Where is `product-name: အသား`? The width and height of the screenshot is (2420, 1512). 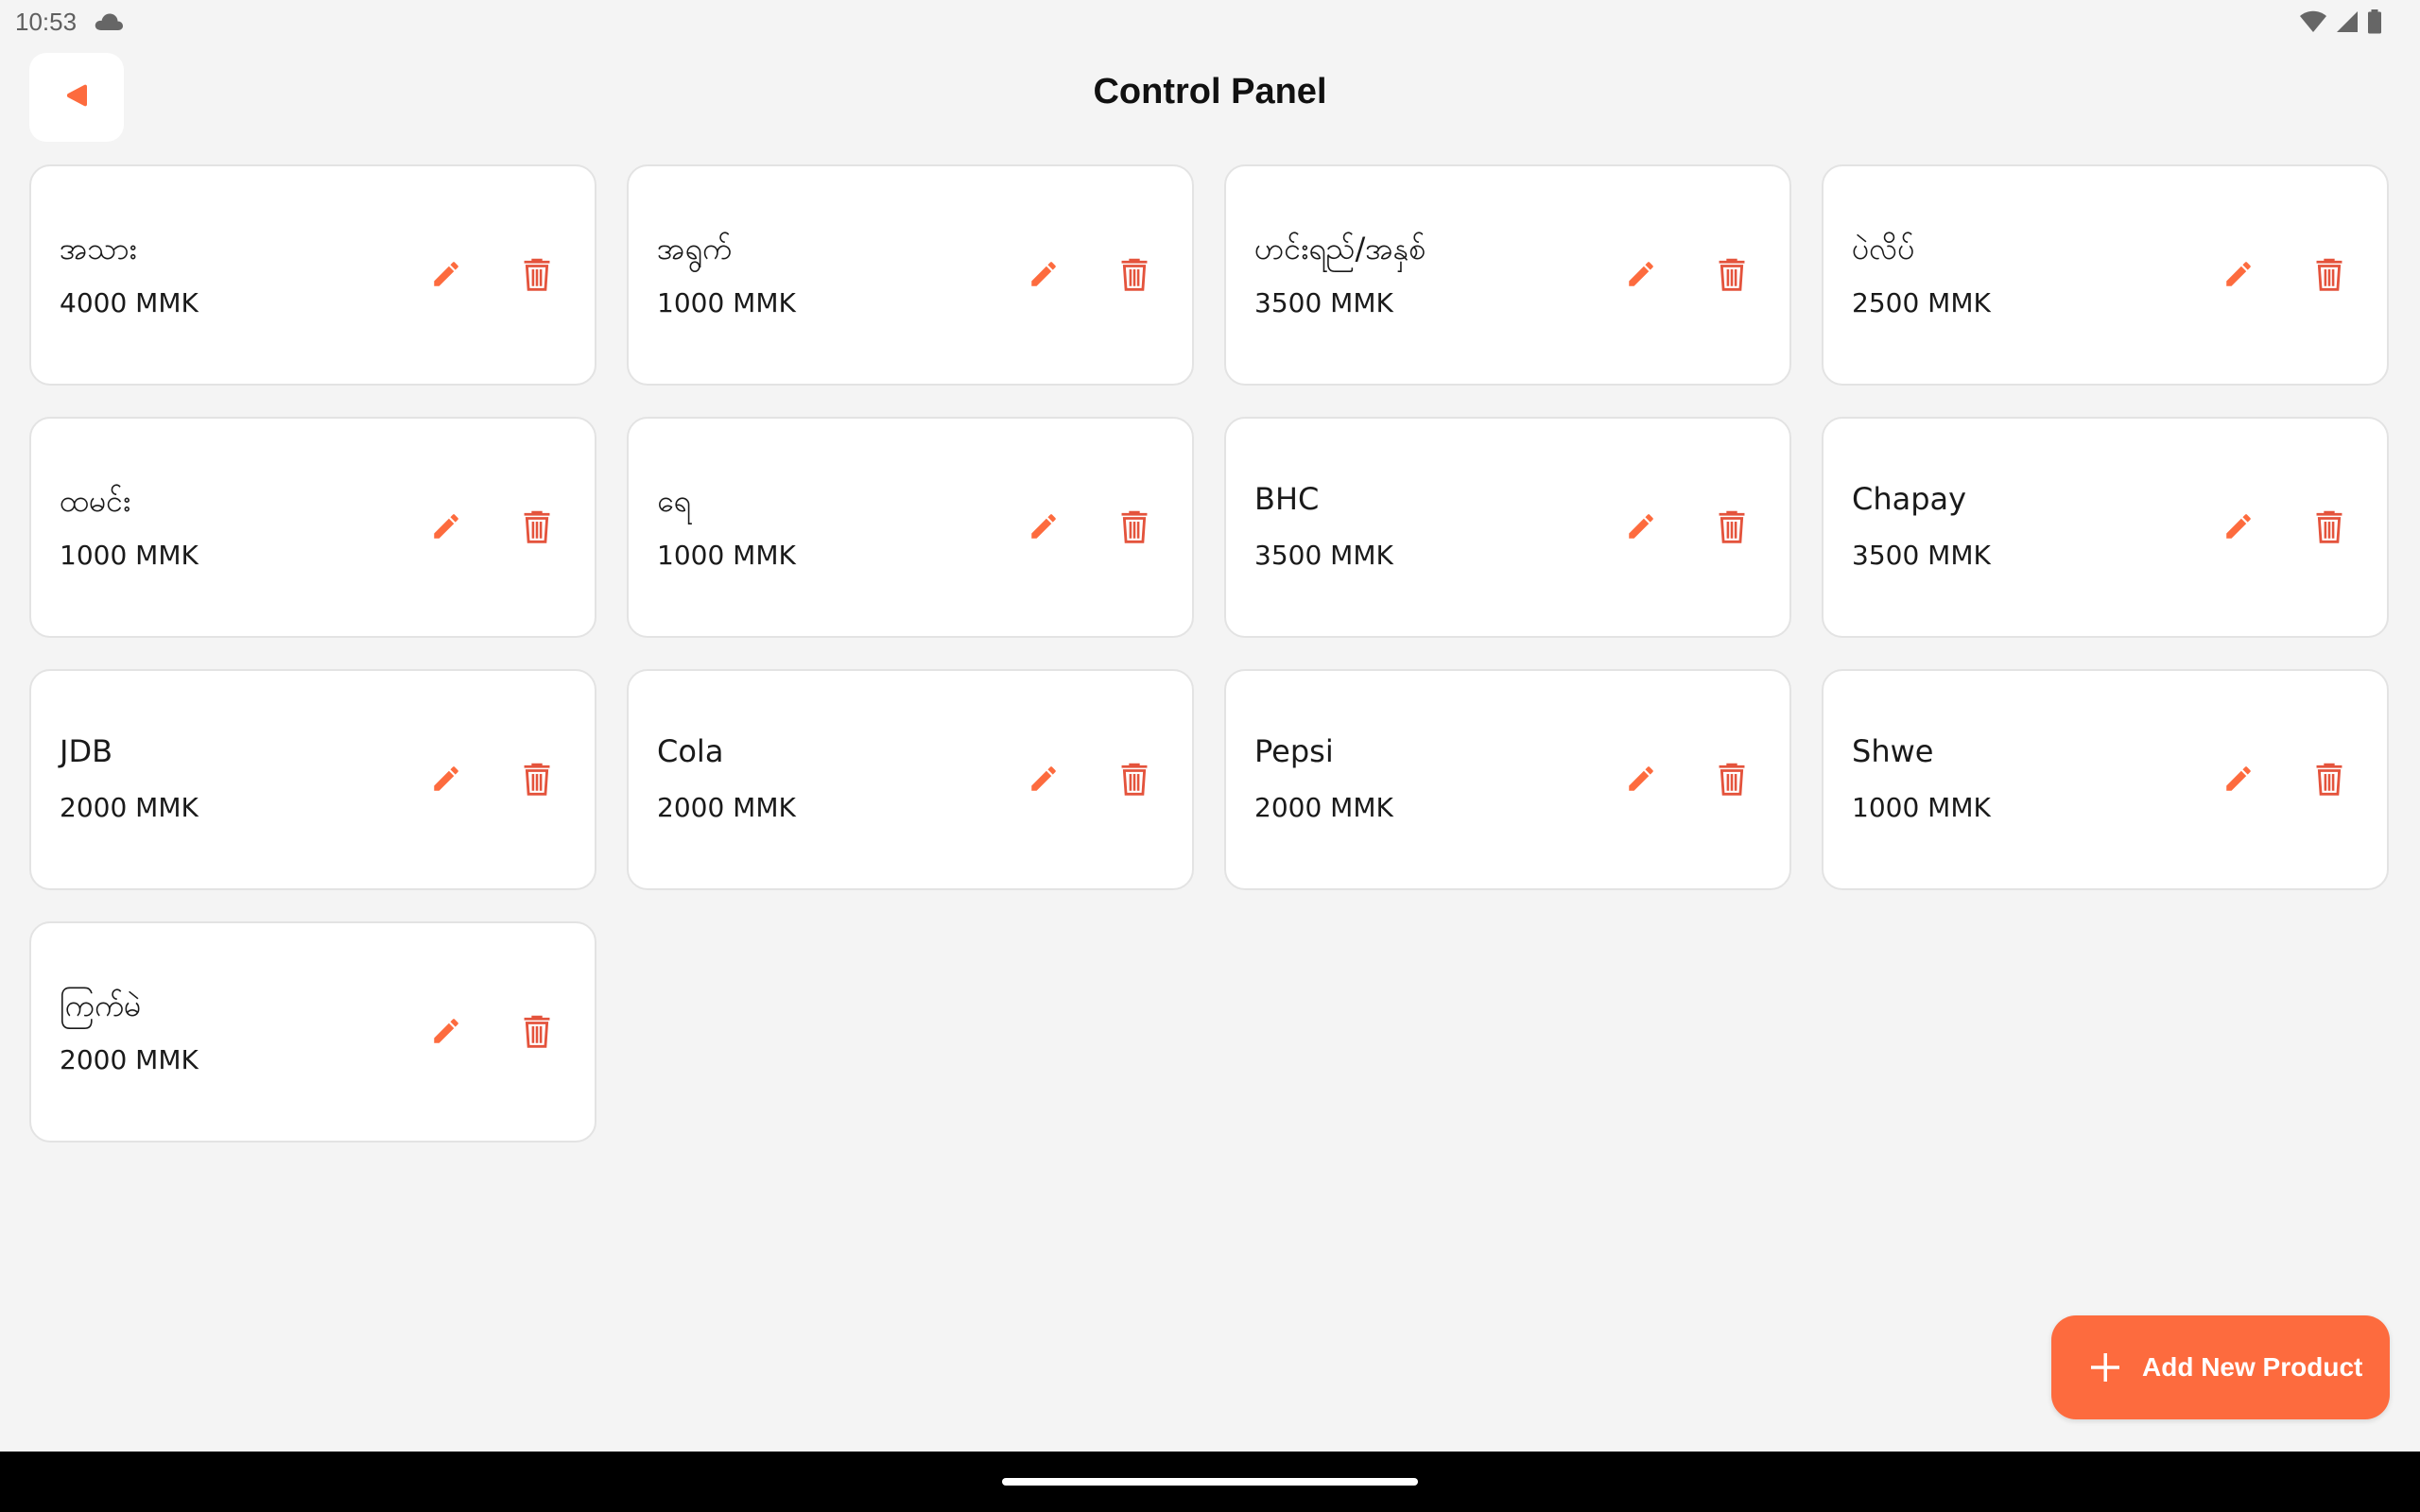 product-name: အသား is located at coordinates (99, 248).